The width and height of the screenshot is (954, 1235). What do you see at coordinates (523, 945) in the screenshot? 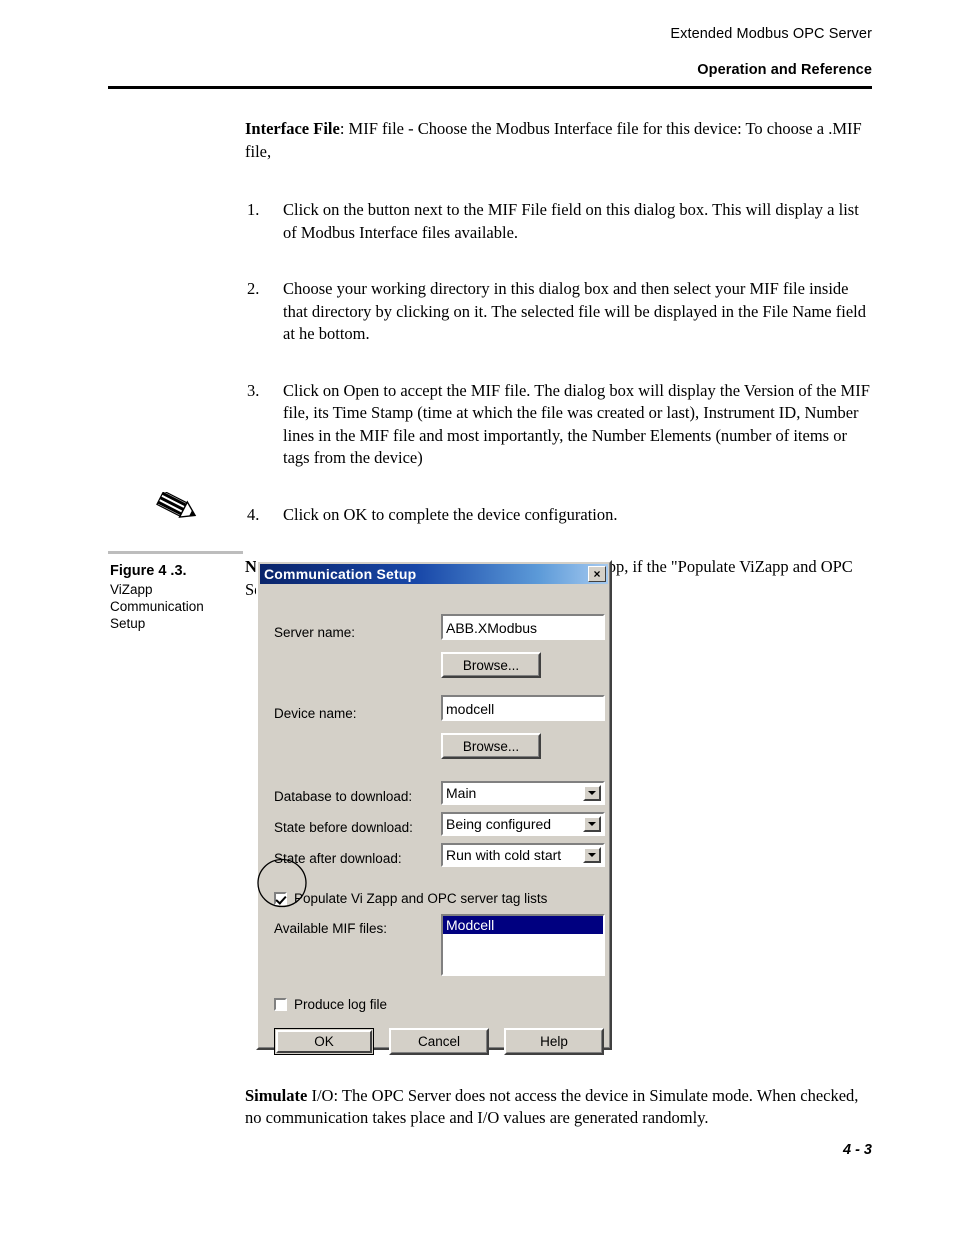
I see `available-mif-files-listbox: Modcell` at bounding box center [523, 945].